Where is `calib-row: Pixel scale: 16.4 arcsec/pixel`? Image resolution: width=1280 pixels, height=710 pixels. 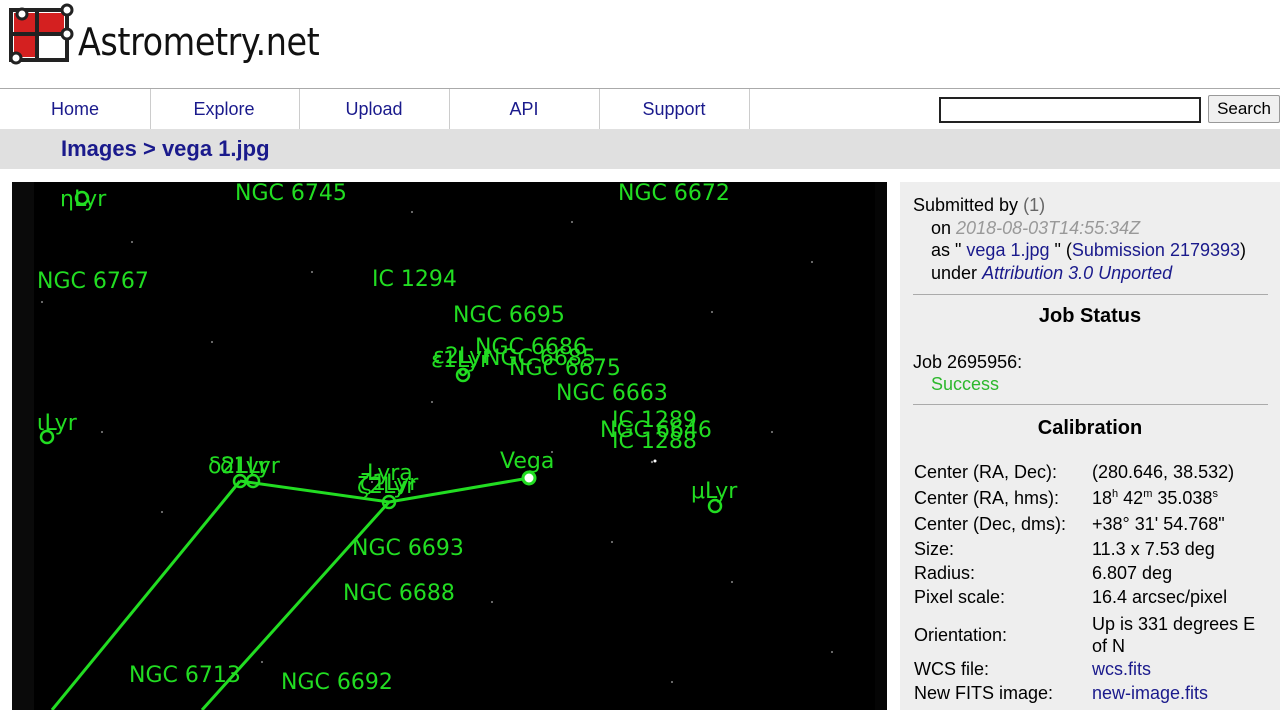
calib-row: Pixel scale: 16.4 arcsec/pixel is located at coordinates (1093, 599).